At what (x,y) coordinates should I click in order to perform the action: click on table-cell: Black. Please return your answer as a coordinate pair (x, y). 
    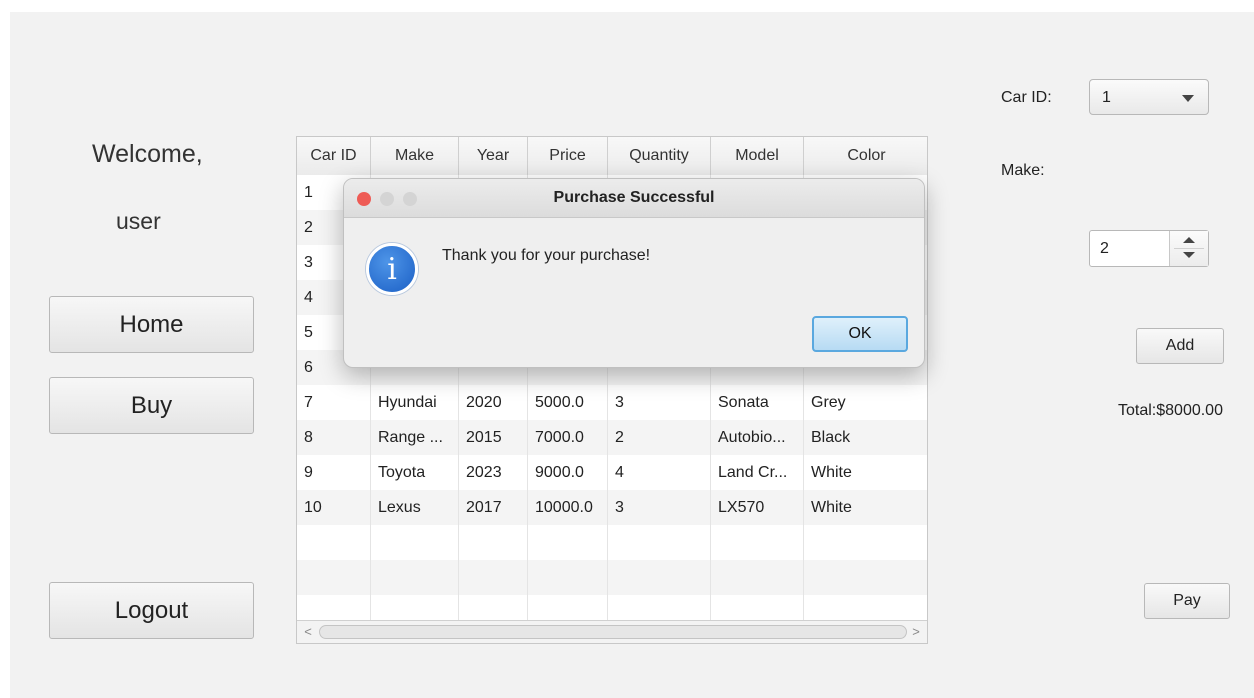
    Looking at the image, I should click on (831, 437).